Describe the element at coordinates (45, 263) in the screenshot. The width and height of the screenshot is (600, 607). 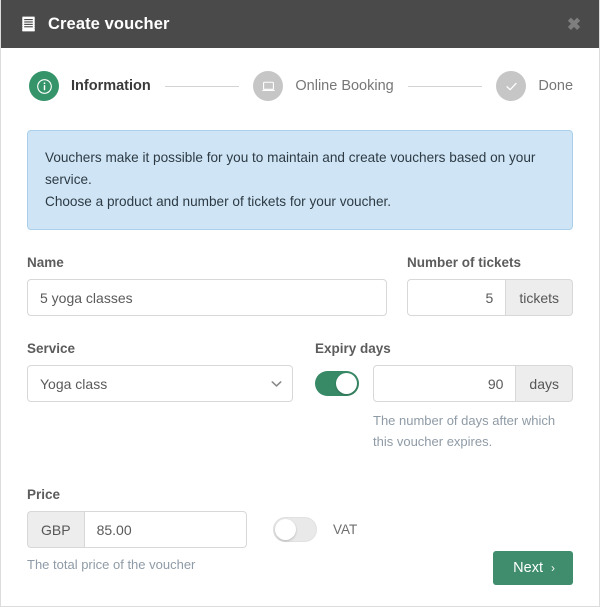
I see `name-label: Name` at that location.